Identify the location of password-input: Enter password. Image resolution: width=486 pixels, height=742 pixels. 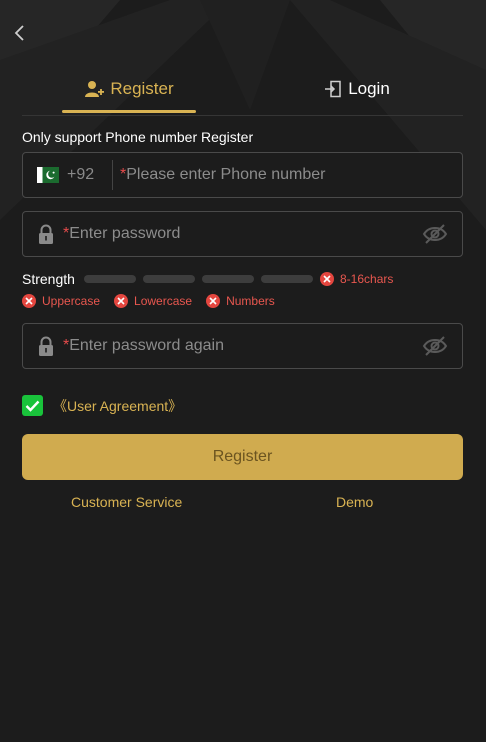
(124, 234).